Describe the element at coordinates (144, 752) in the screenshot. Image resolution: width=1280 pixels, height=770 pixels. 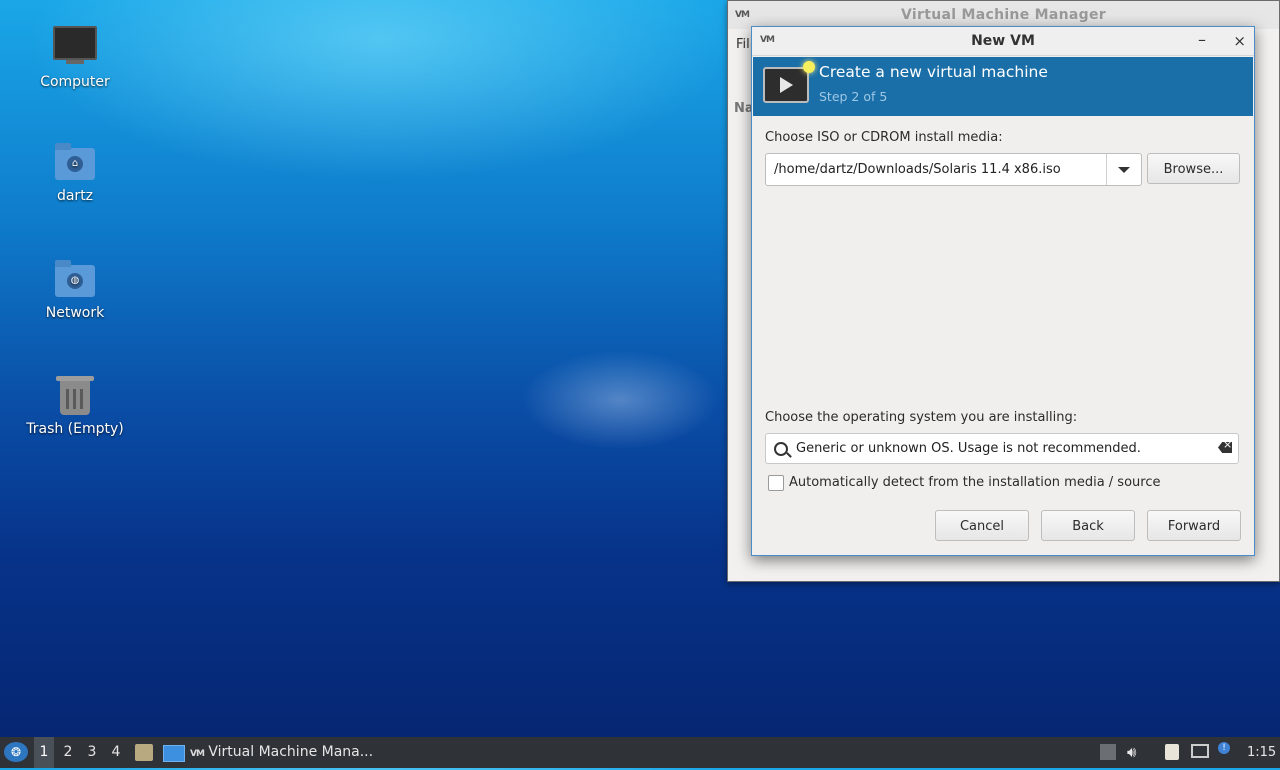
I see `file-manager-launcher-icon` at that location.